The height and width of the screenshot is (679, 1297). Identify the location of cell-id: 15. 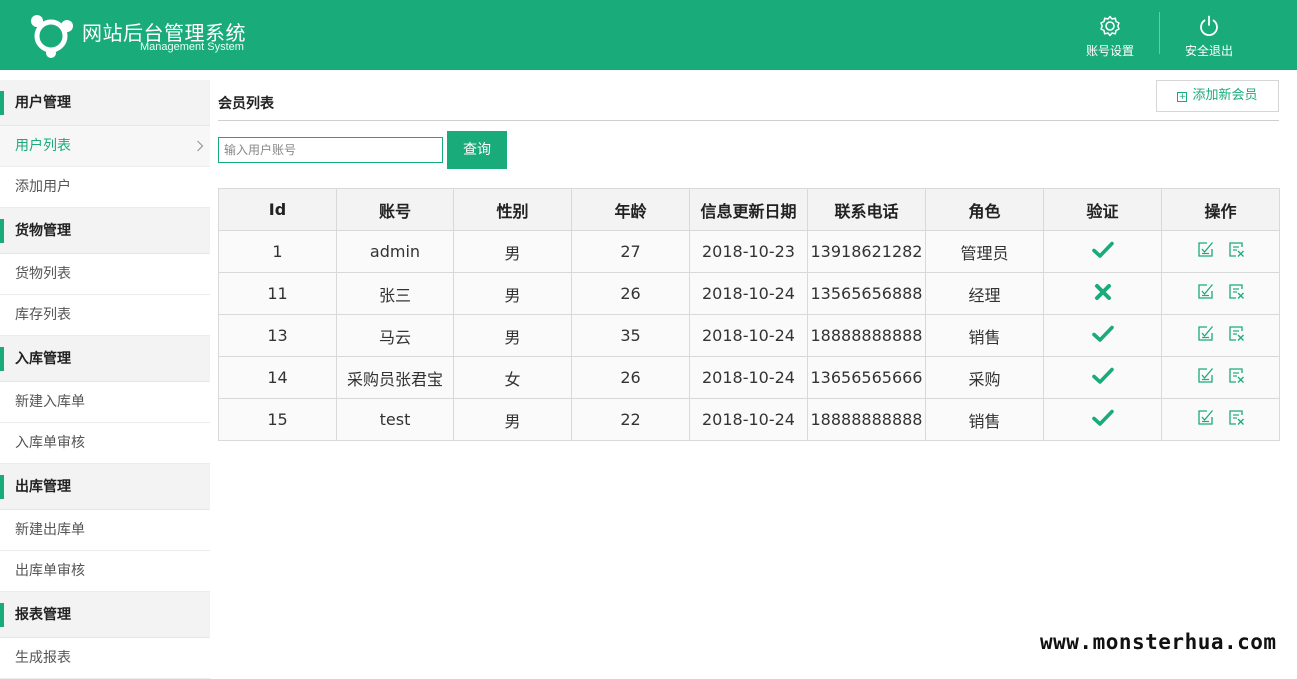
(277, 419).